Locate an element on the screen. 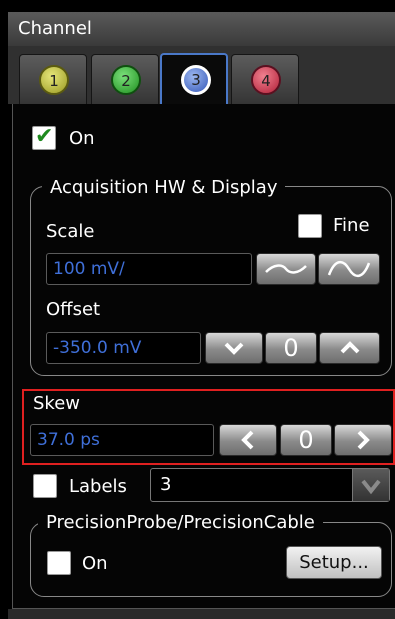  channel-on-checkbox: ✔ is located at coordinates (44, 137).